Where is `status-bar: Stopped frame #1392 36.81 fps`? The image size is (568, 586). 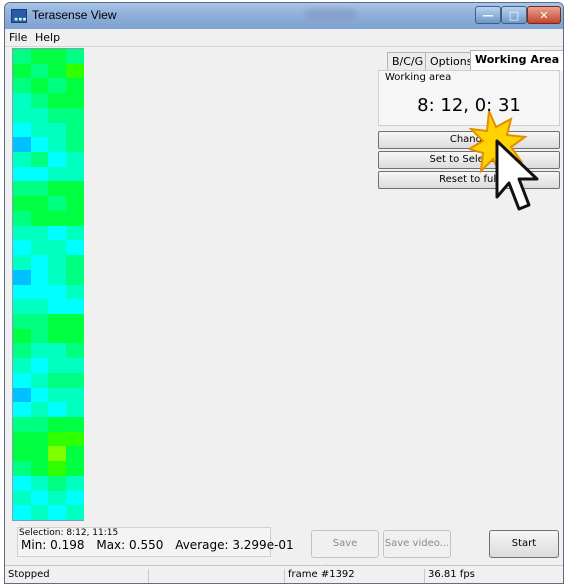 status-bar: Stopped frame #1392 36.81 fps is located at coordinates (284, 574).